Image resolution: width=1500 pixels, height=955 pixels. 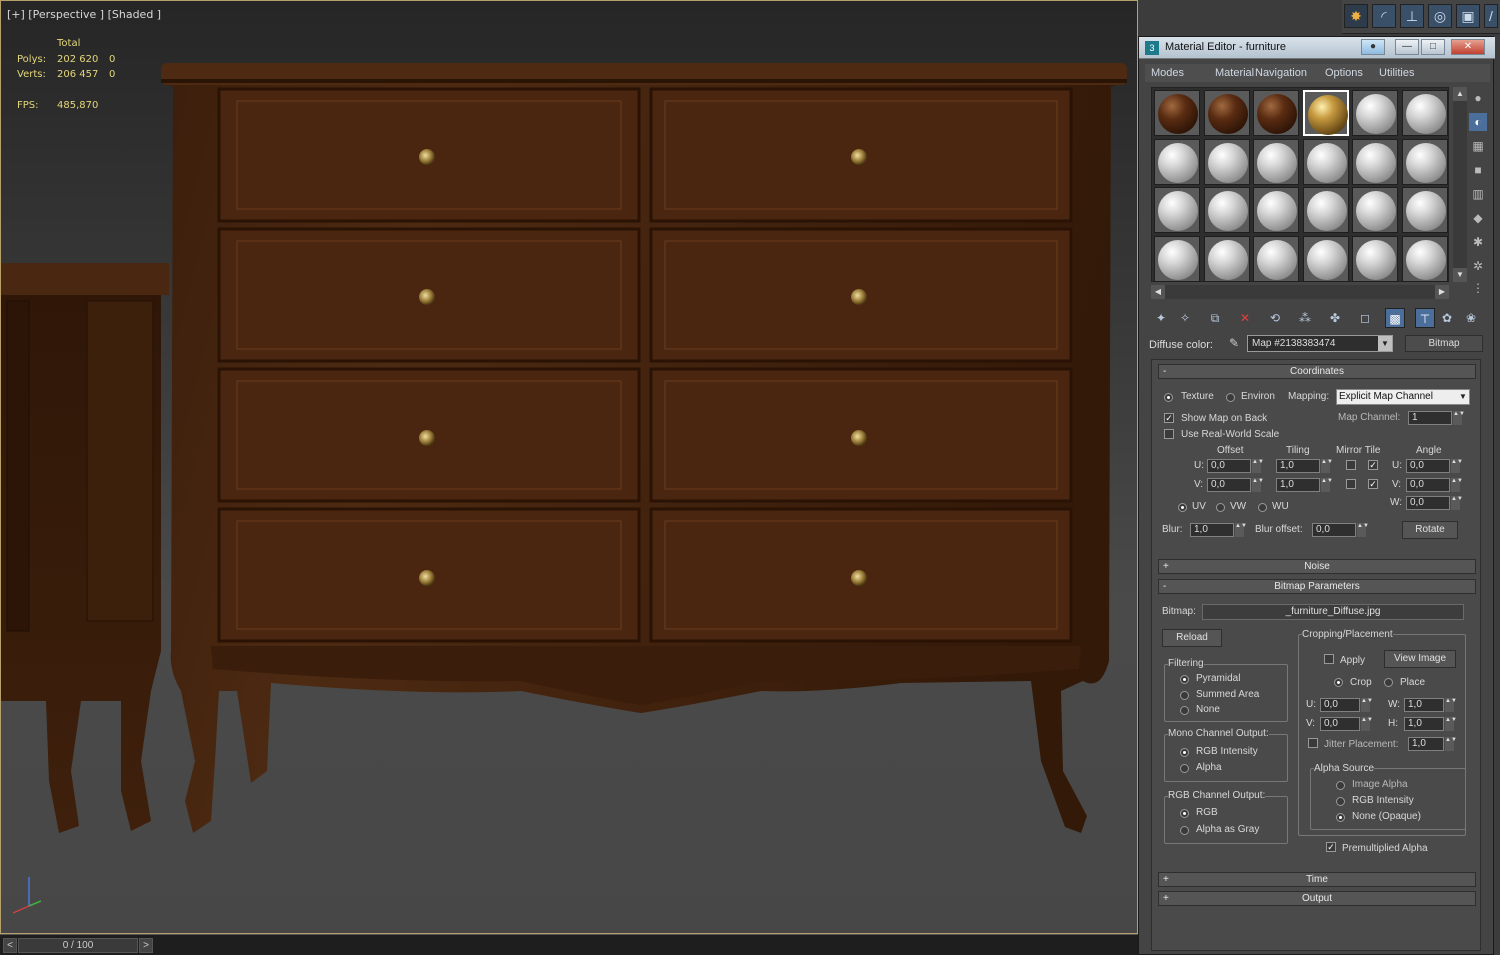 What do you see at coordinates (1317, 48) in the screenshot?
I see `material-editor-titlebar: 3 Material Editor - furniture ● — □ ✕` at bounding box center [1317, 48].